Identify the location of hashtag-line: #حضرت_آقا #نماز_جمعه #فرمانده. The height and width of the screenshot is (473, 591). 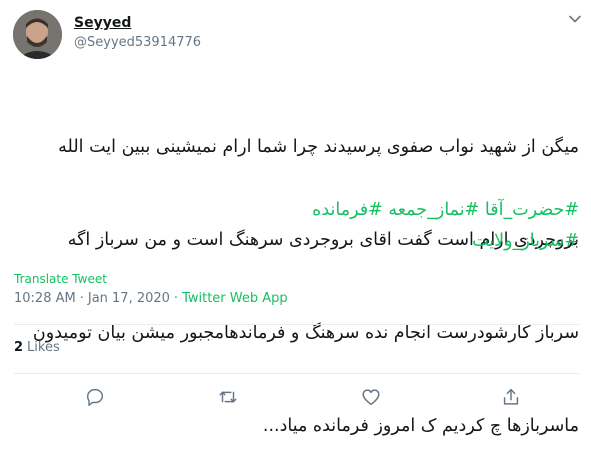
(296, 210).